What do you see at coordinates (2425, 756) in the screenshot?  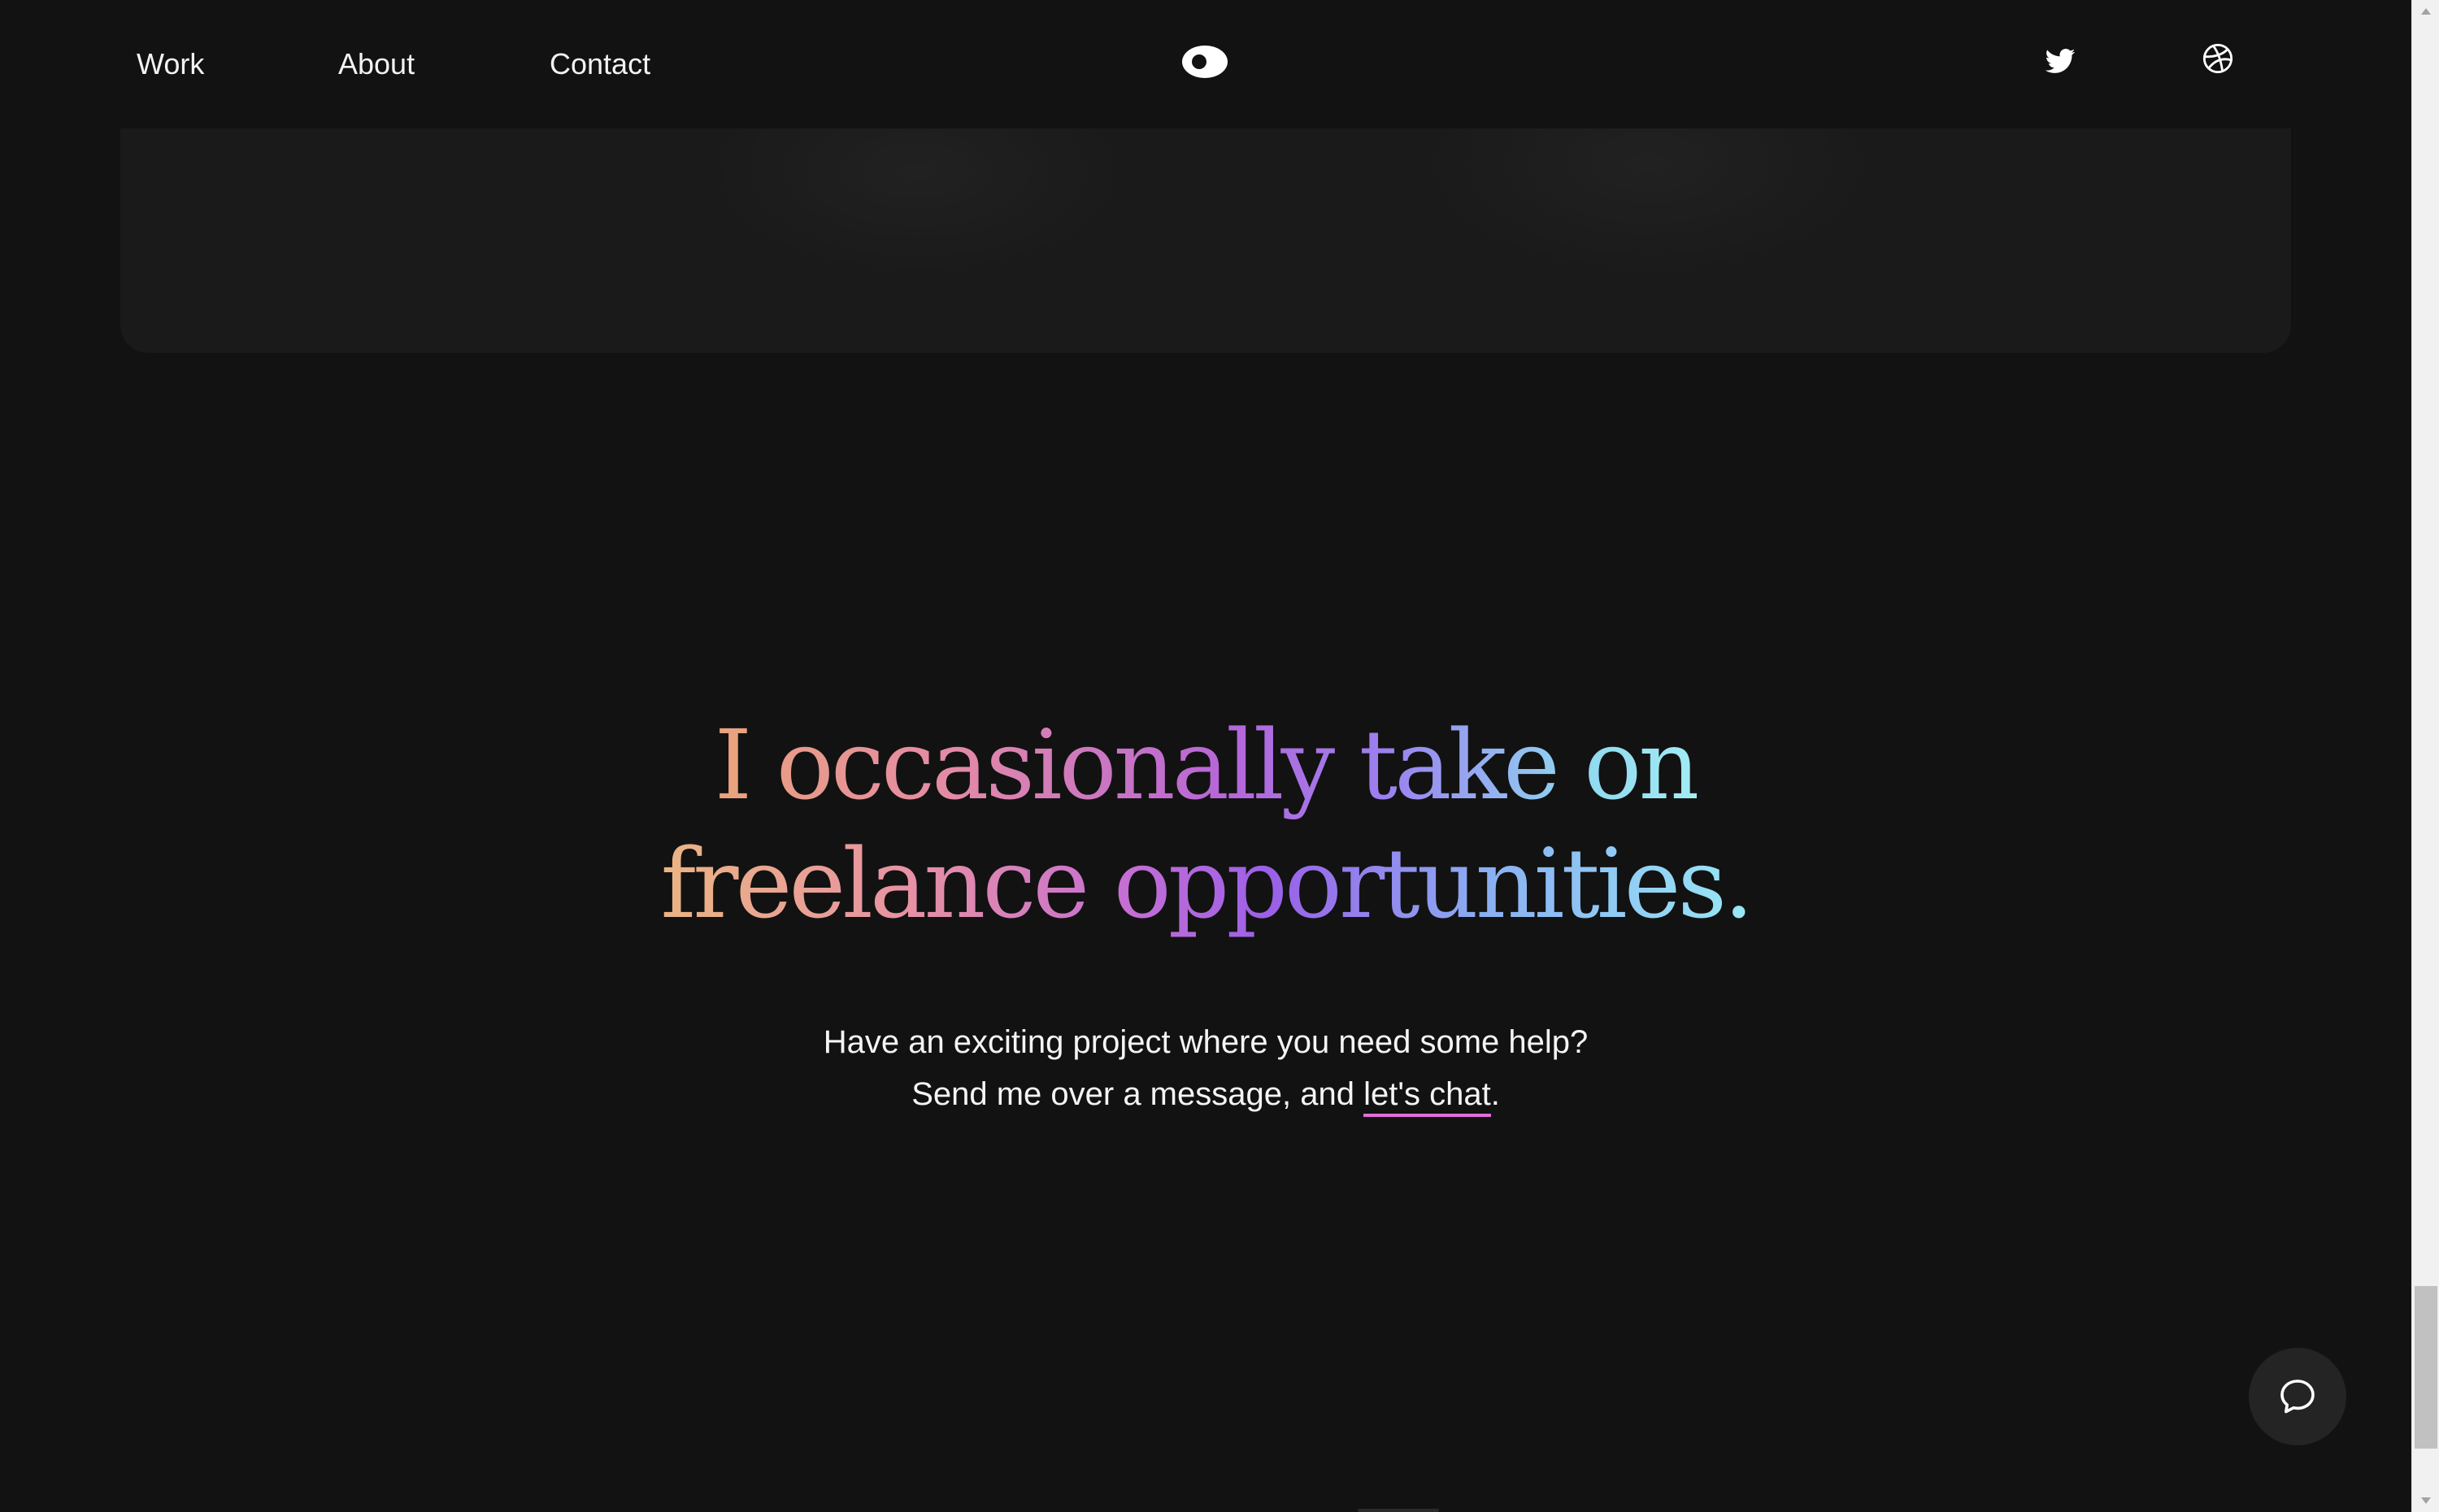 I see `vertical-scrollbar` at bounding box center [2425, 756].